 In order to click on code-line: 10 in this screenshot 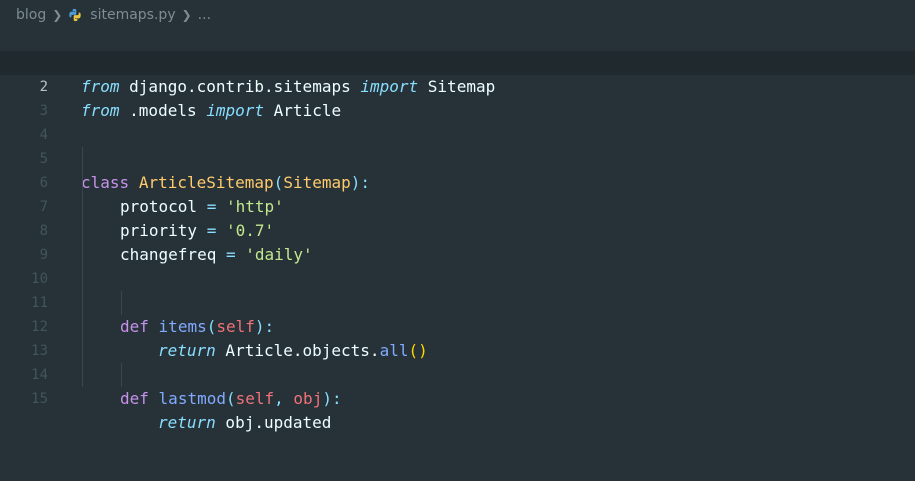, I will do `click(457, 265)`.